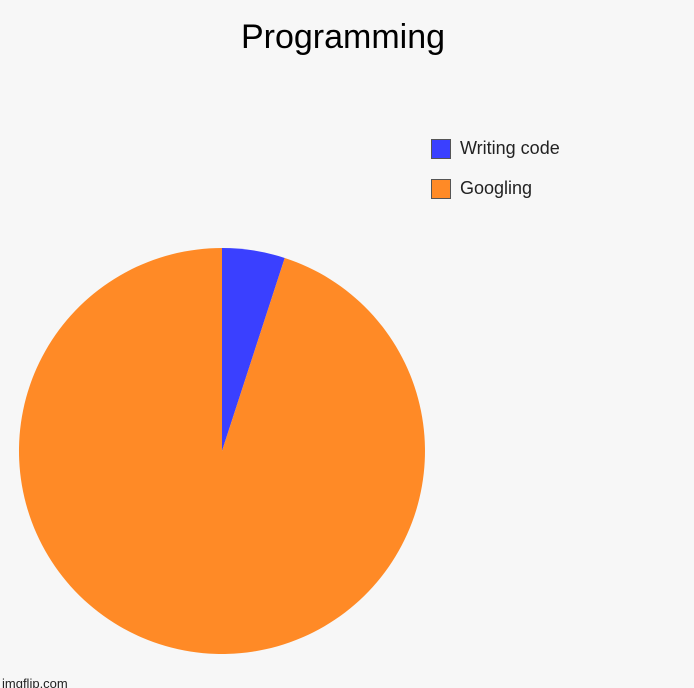  What do you see at coordinates (441, 188) in the screenshot?
I see `legend-swatch-googling` at bounding box center [441, 188].